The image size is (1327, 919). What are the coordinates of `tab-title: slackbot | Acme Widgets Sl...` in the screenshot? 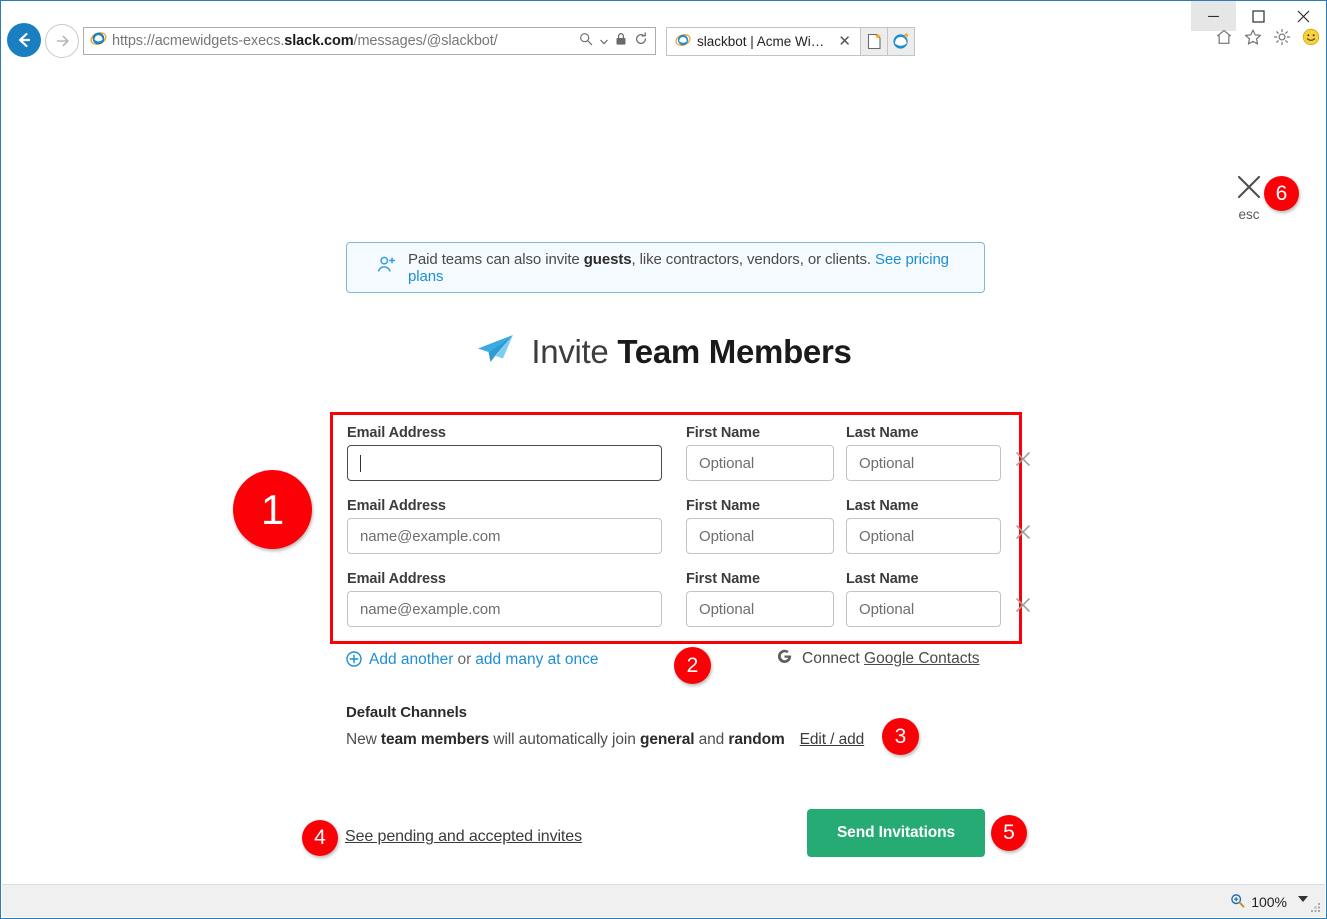 It's located at (762, 41).